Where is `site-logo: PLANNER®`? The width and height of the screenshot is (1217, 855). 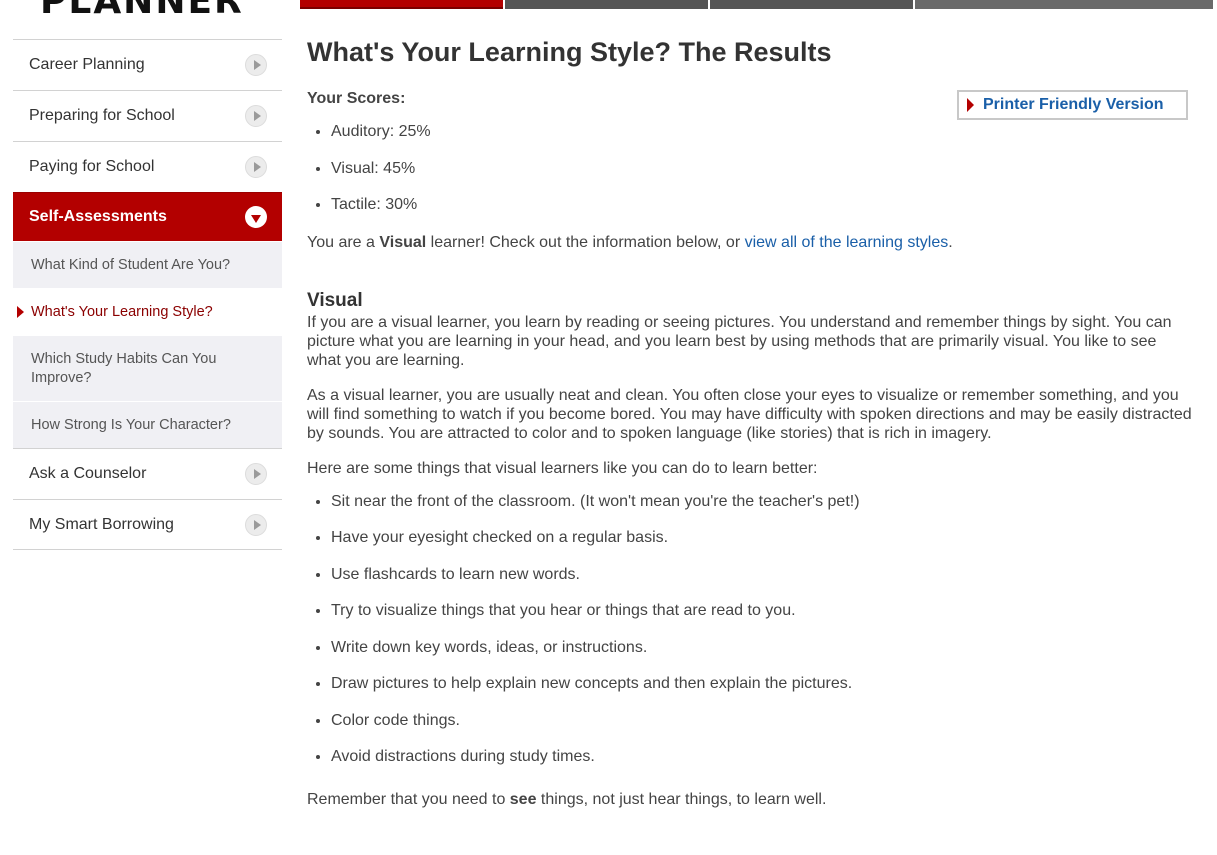 site-logo: PLANNER® is located at coordinates (150, 10).